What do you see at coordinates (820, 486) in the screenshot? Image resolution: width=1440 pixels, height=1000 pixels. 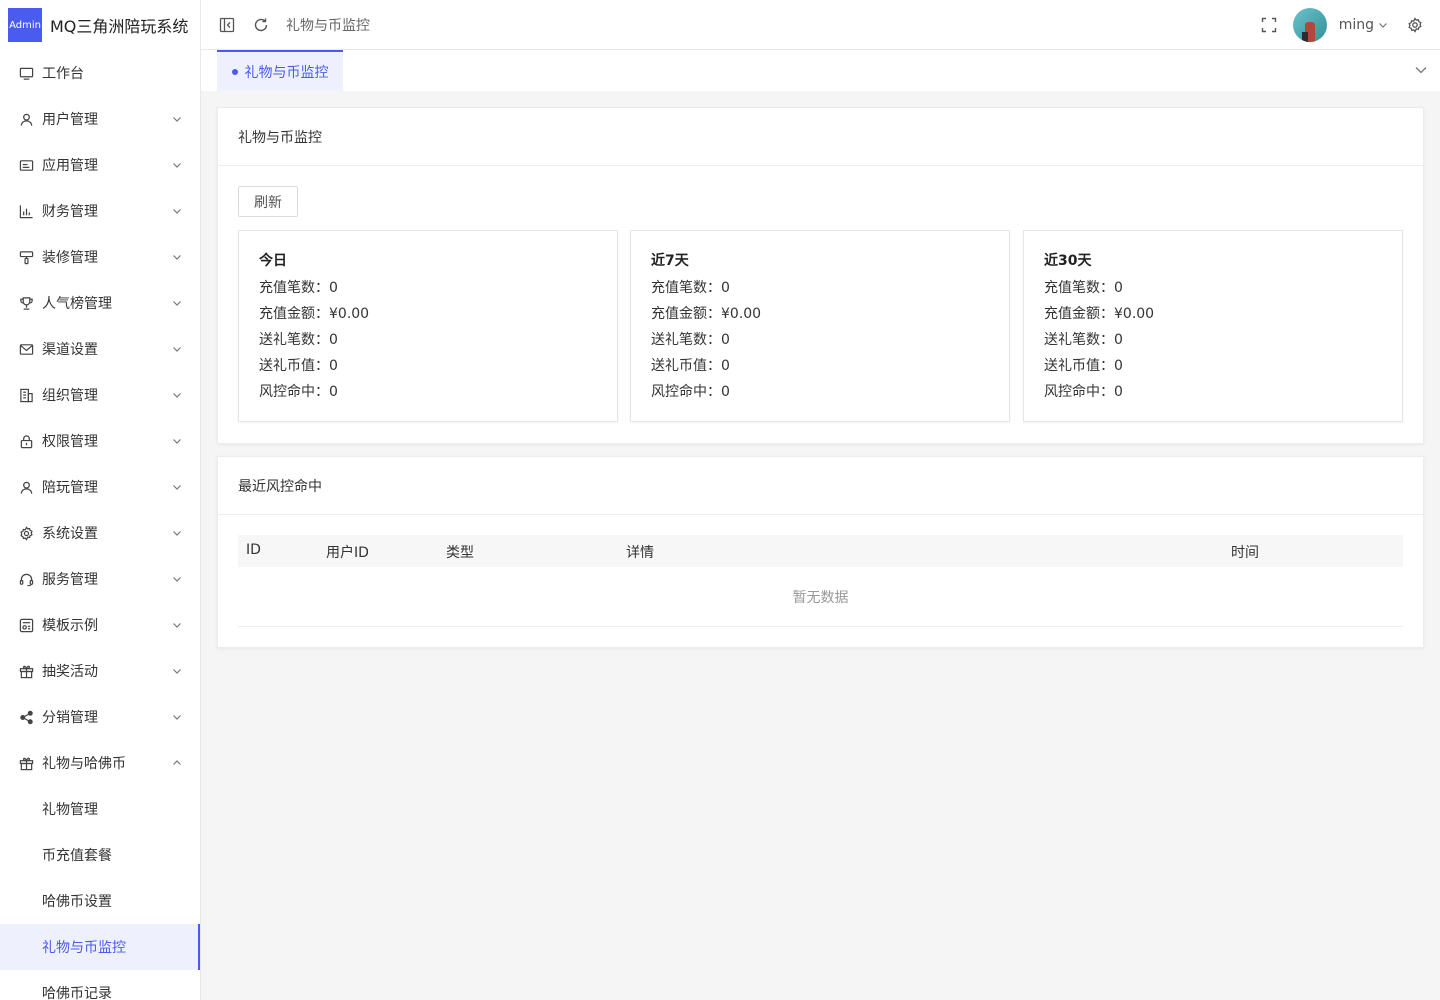 I see `risk-card-title: 最近风控命中` at bounding box center [820, 486].